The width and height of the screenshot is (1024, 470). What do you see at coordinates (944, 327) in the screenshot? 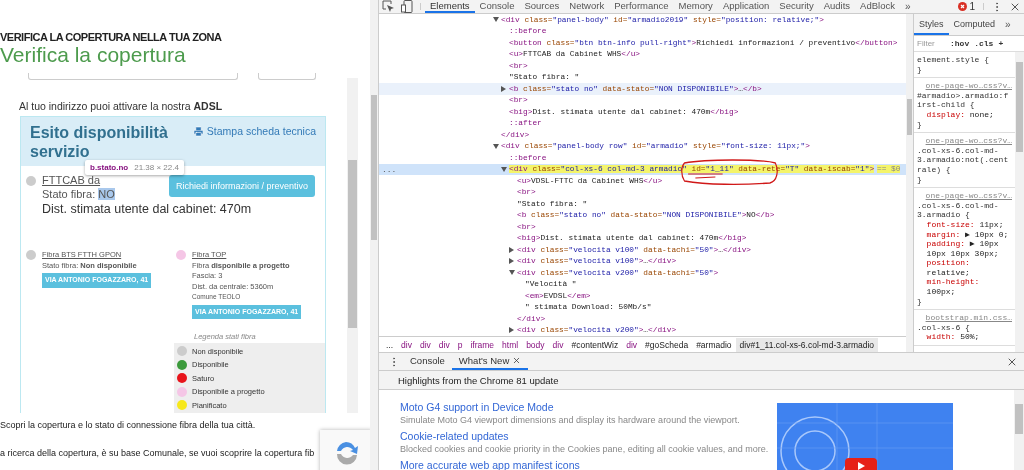
I see `css-selector: .col-xs-6 {` at bounding box center [944, 327].